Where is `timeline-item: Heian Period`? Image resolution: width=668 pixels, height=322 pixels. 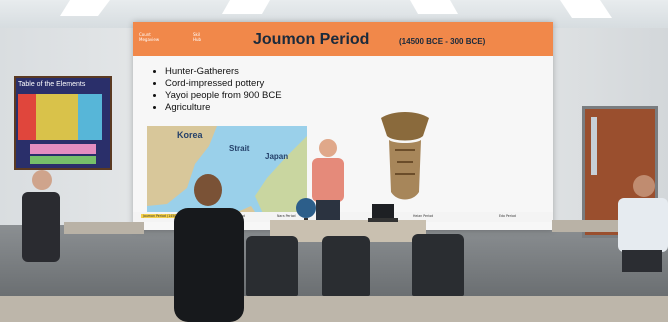 timeline-item: Heian Period is located at coordinates (423, 216).